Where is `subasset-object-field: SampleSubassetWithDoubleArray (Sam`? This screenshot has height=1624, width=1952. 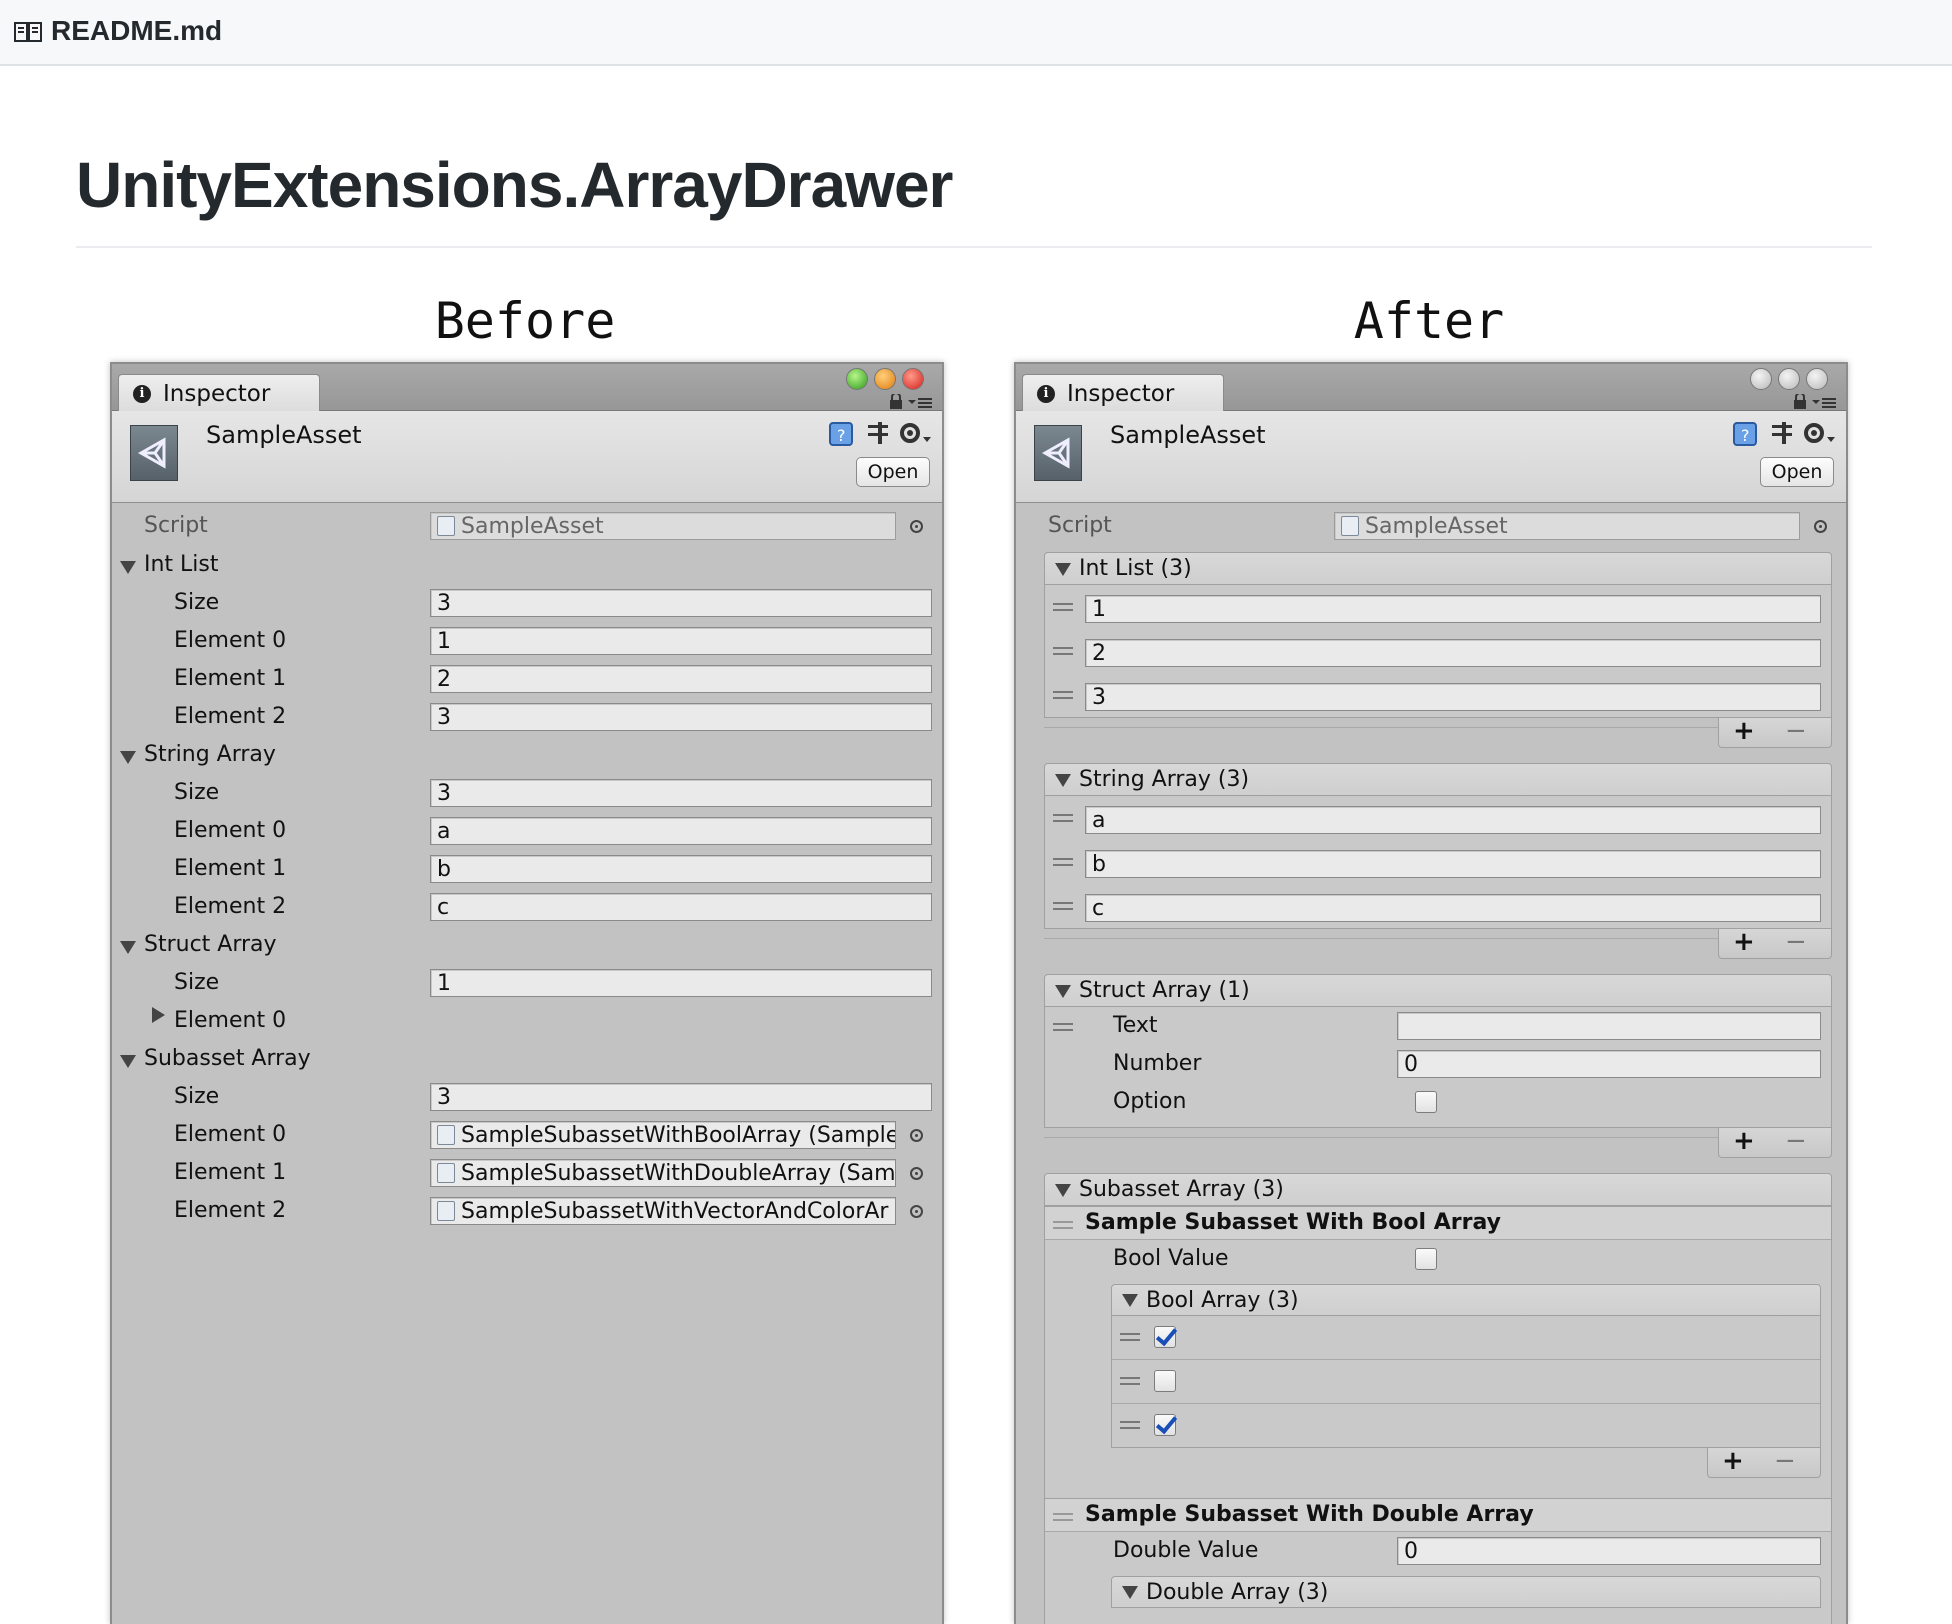
subasset-object-field: SampleSubassetWithDoubleArray (Sam is located at coordinates (663, 1173).